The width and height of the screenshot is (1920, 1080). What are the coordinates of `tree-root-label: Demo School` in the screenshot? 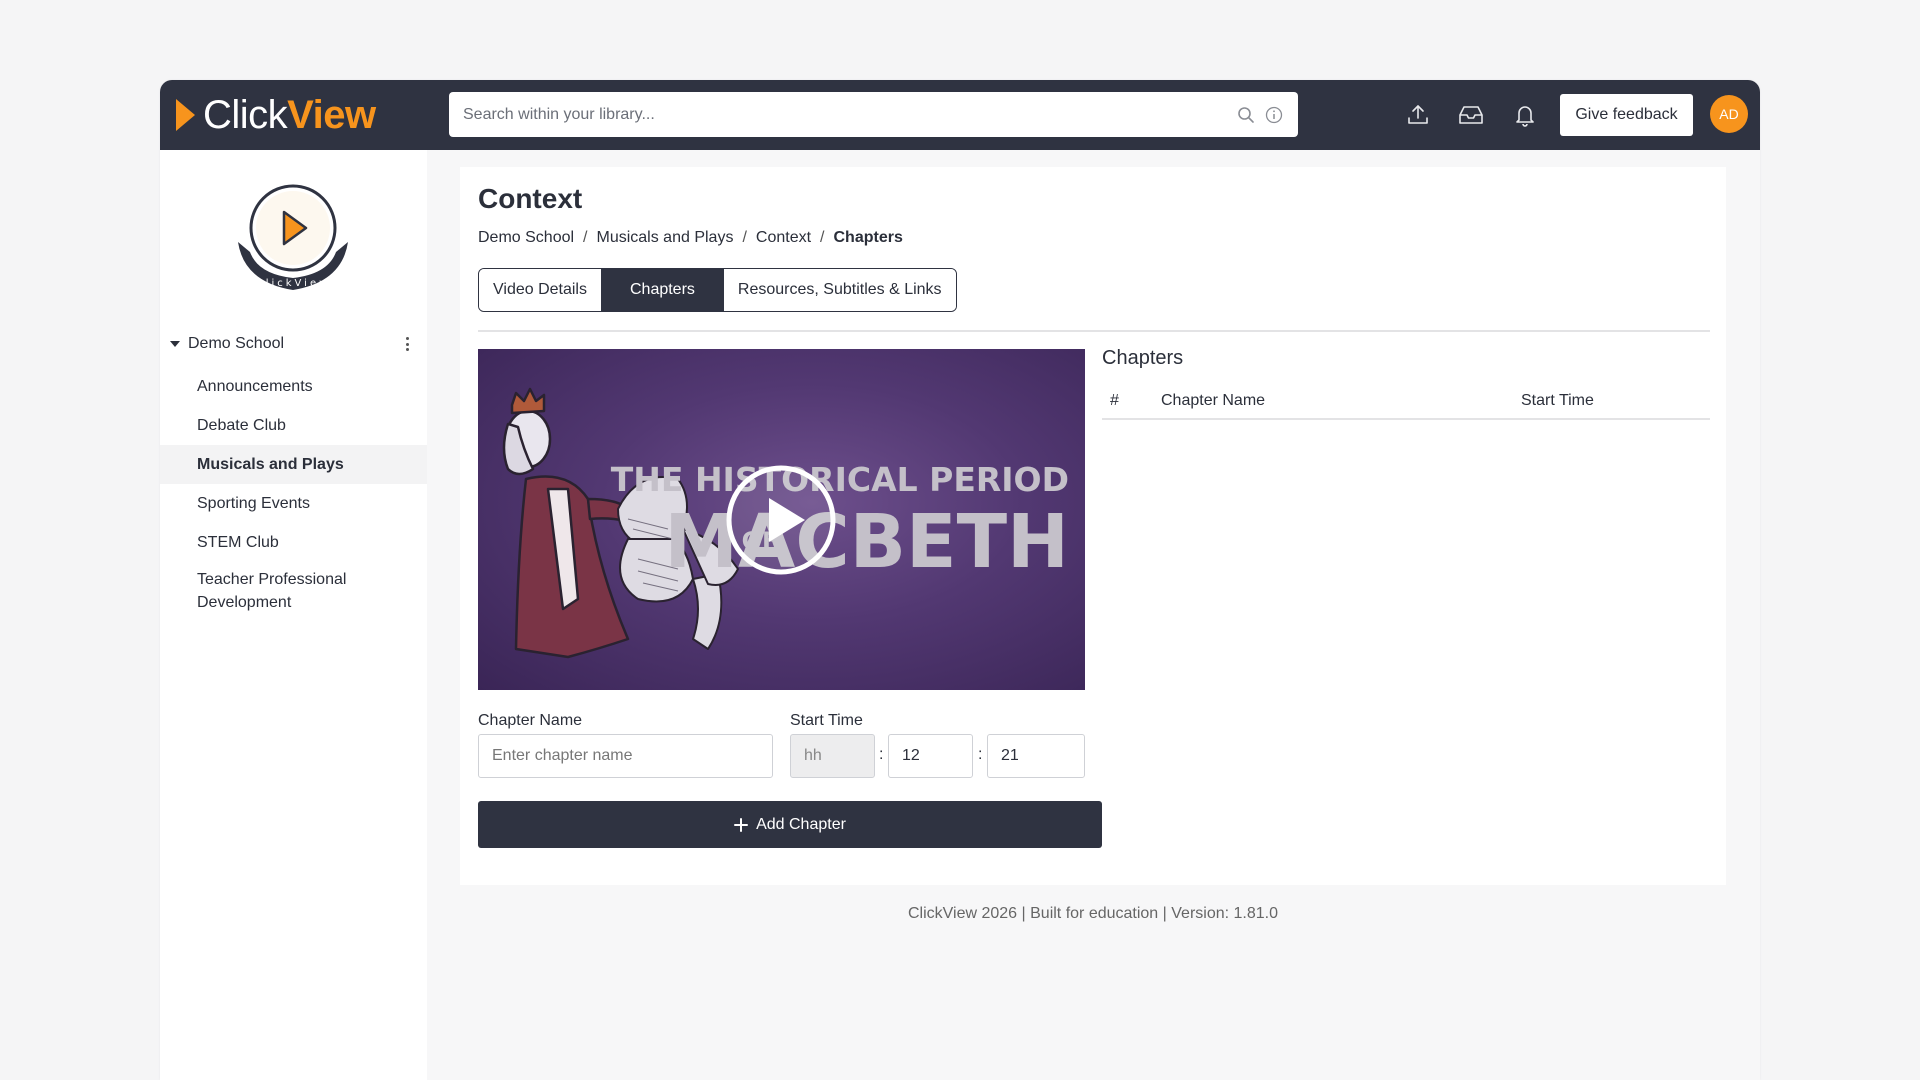 It's located at (236, 343).